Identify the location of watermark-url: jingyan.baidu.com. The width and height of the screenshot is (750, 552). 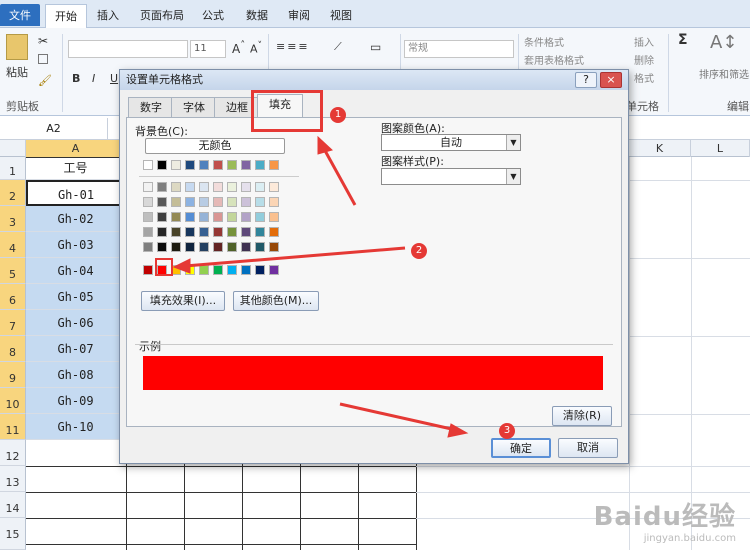
(689, 538).